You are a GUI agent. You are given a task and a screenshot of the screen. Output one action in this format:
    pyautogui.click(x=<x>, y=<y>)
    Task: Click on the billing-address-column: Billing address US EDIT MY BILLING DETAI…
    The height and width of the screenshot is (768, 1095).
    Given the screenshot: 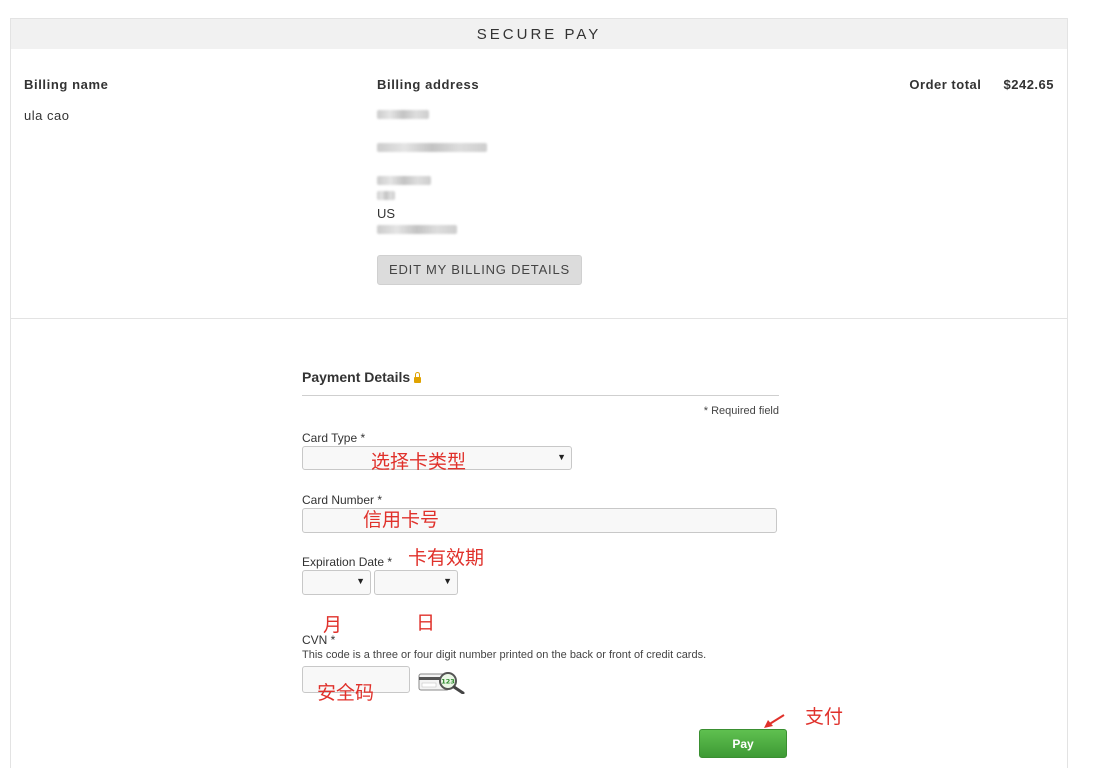 What is the action you would take?
    pyautogui.click(x=557, y=181)
    